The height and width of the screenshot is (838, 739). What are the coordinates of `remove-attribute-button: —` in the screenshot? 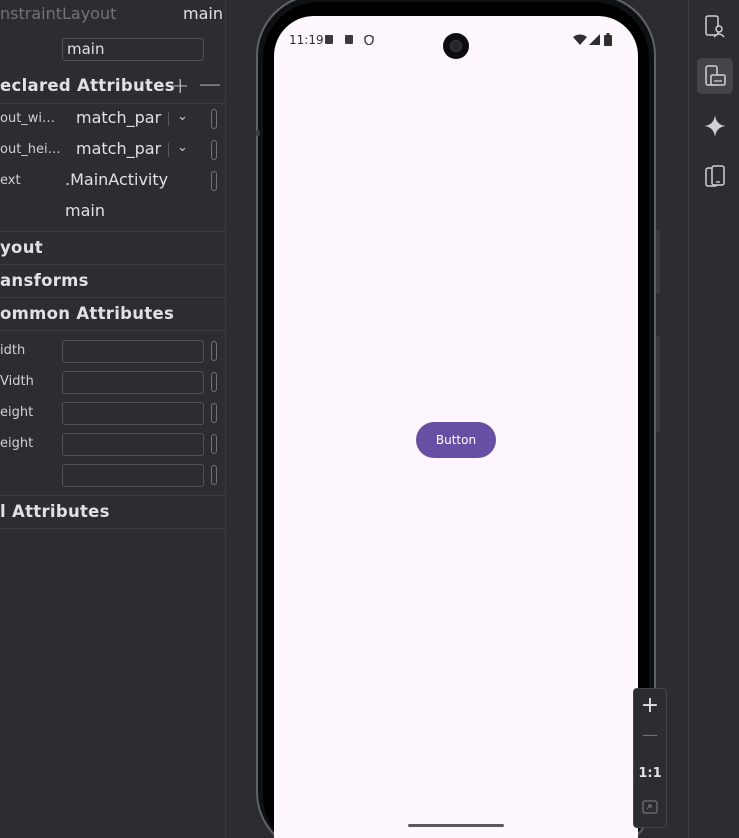 It's located at (210, 84).